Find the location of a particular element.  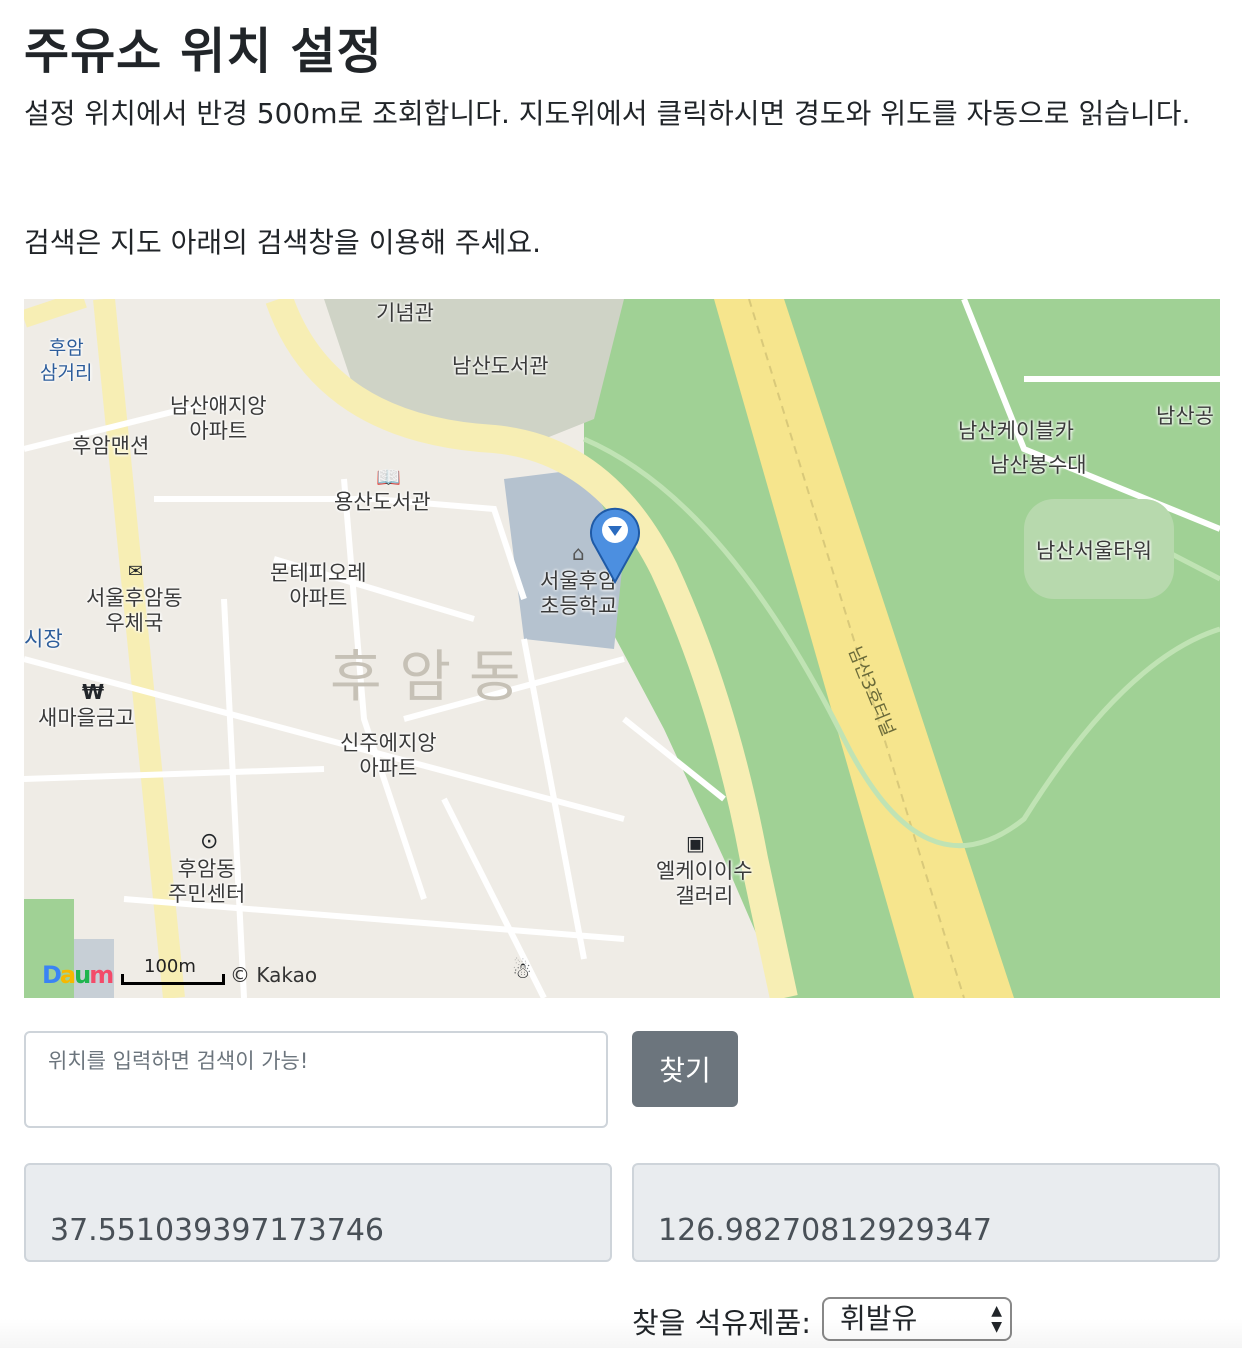

product-select: 휘발유 ▲ ▼ is located at coordinates (917, 1319).